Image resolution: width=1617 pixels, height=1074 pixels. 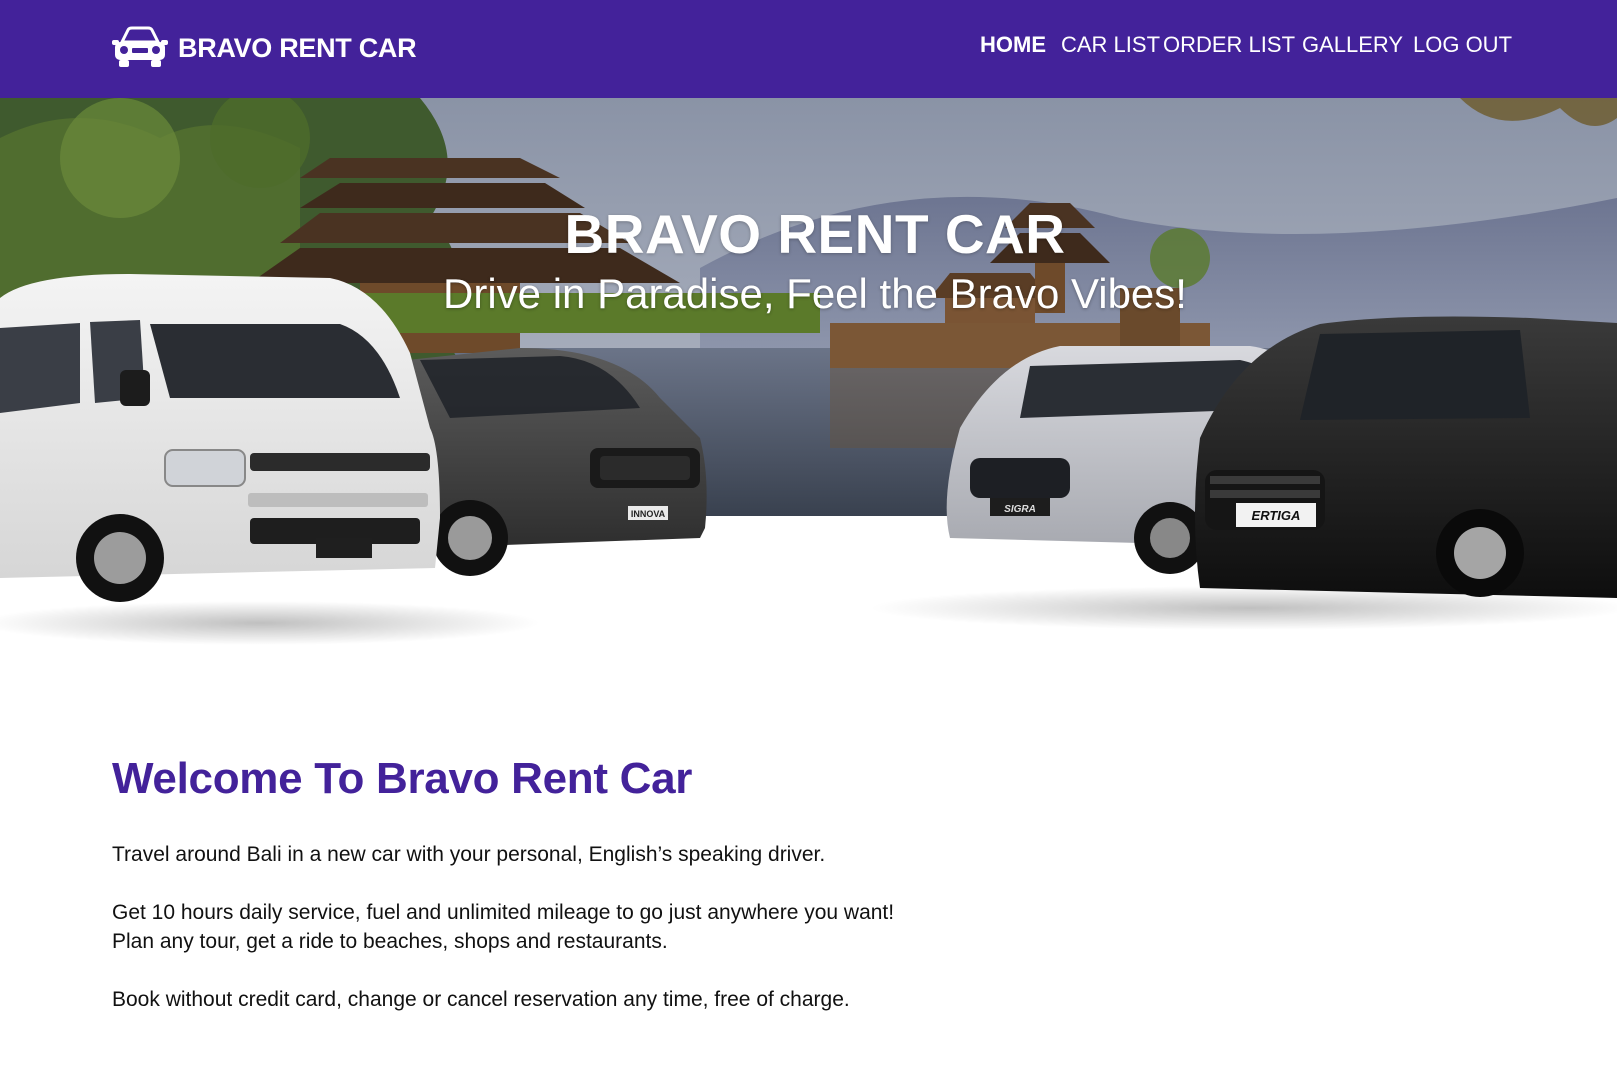 I want to click on nav-order-list: ORDER LIST, so click(x=1229, y=45).